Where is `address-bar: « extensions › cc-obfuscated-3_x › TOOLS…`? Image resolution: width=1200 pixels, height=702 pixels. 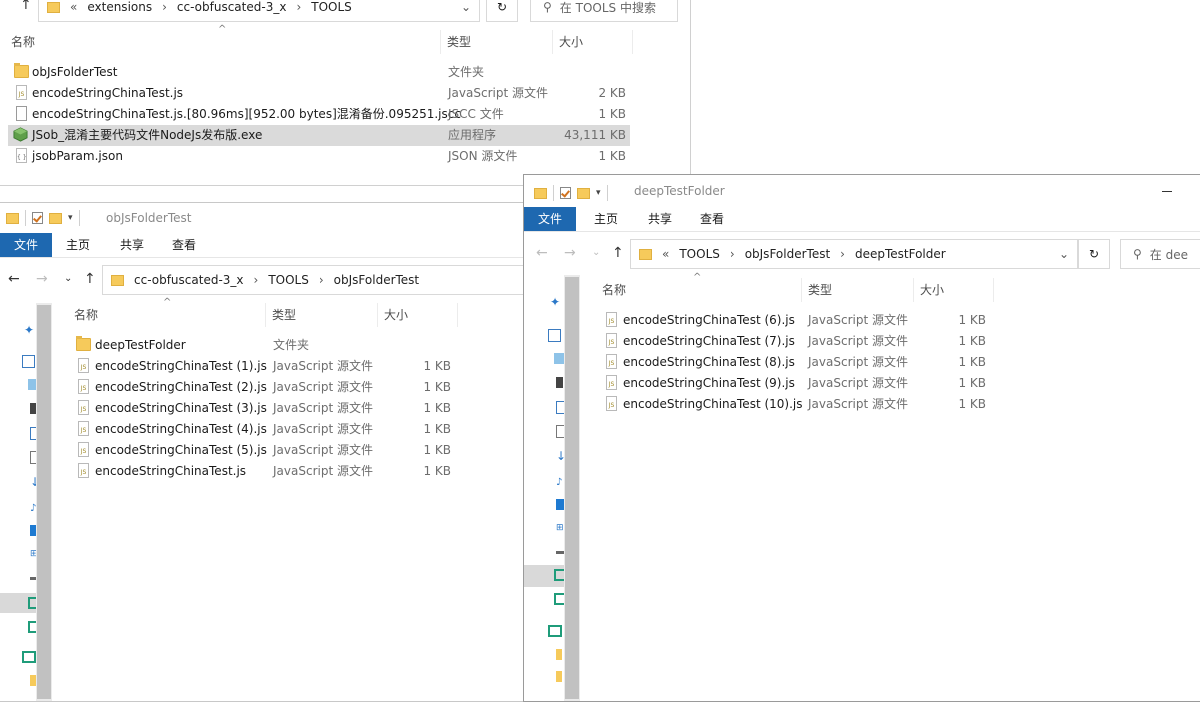
address-bar: « extensions › cc-obfuscated-3_x › TOOLS… is located at coordinates (259, 11).